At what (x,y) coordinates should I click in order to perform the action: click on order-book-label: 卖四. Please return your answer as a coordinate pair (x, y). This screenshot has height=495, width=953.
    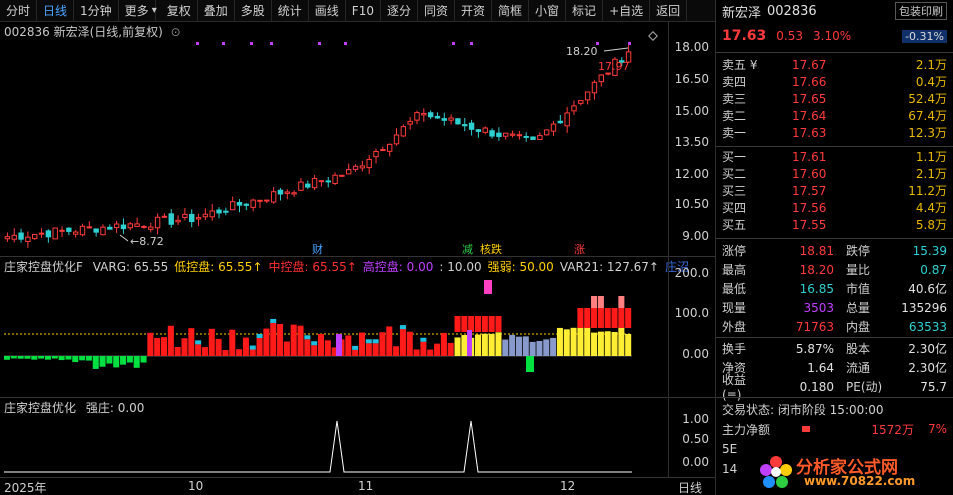
    Looking at the image, I should click on (734, 82).